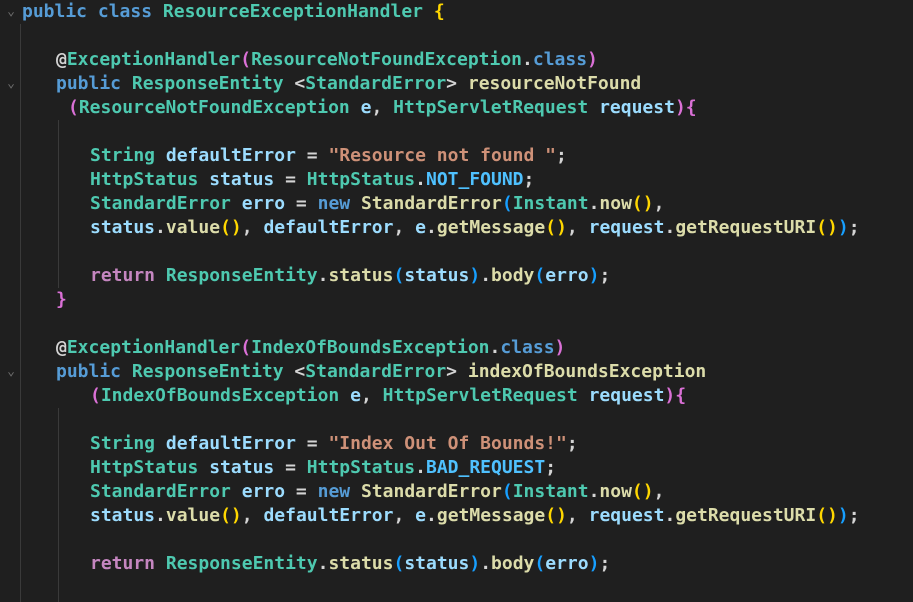 This screenshot has width=913, height=602. I want to click on code-line: }, so click(456, 300).